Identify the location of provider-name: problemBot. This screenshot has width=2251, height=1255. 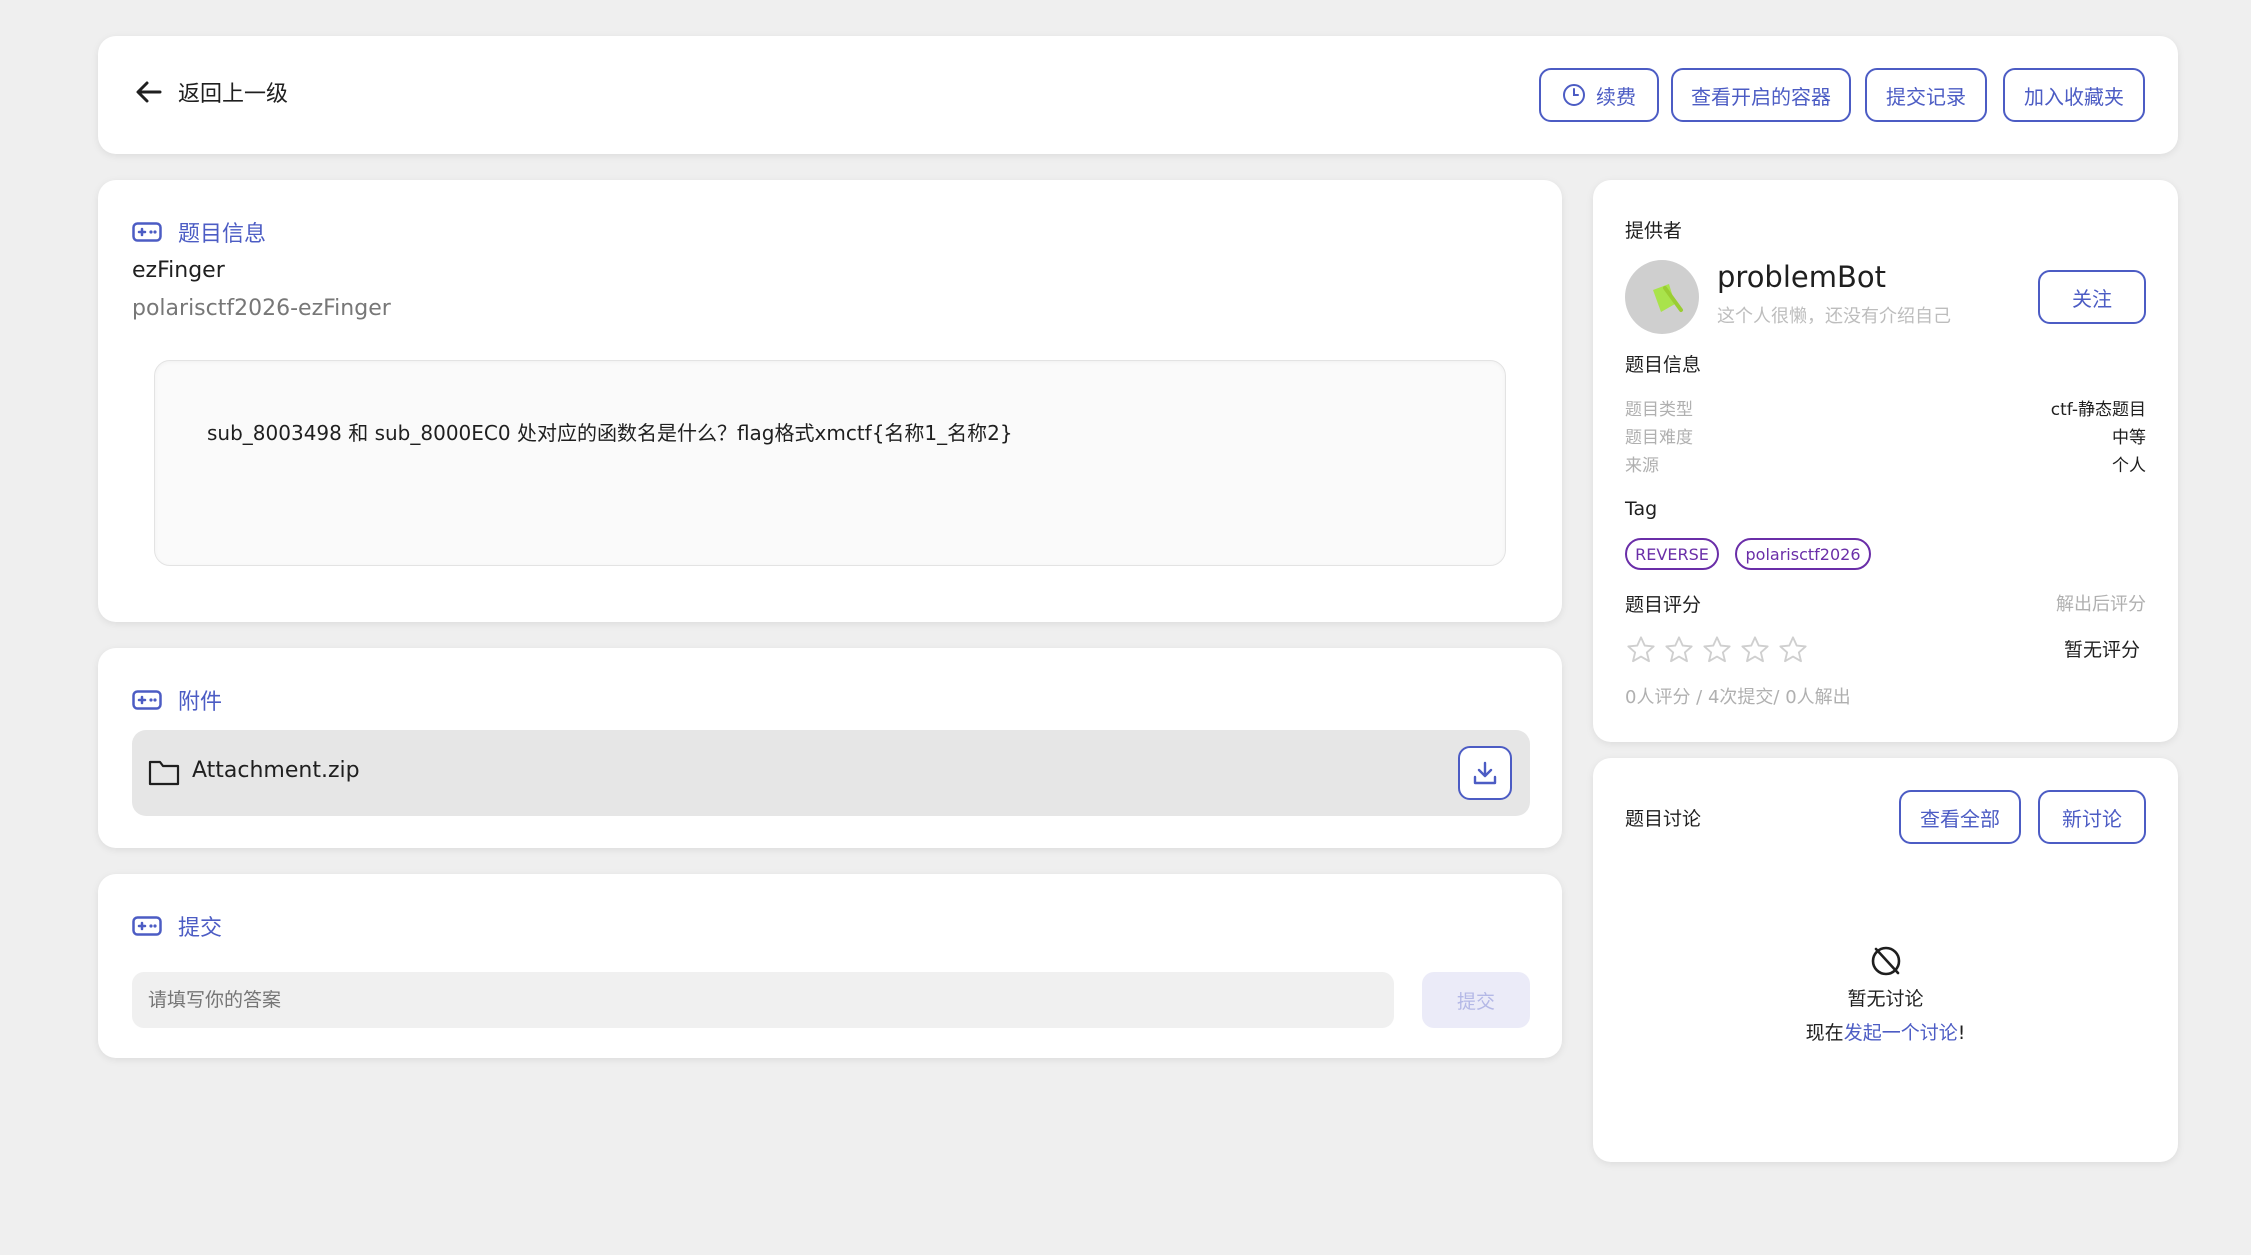
(1801, 277).